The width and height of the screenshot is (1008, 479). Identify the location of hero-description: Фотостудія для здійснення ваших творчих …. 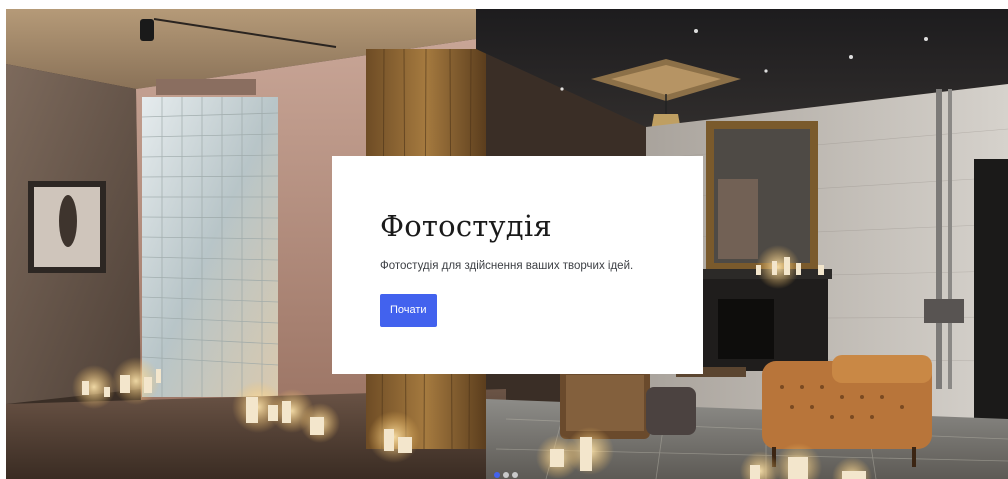
(507, 266).